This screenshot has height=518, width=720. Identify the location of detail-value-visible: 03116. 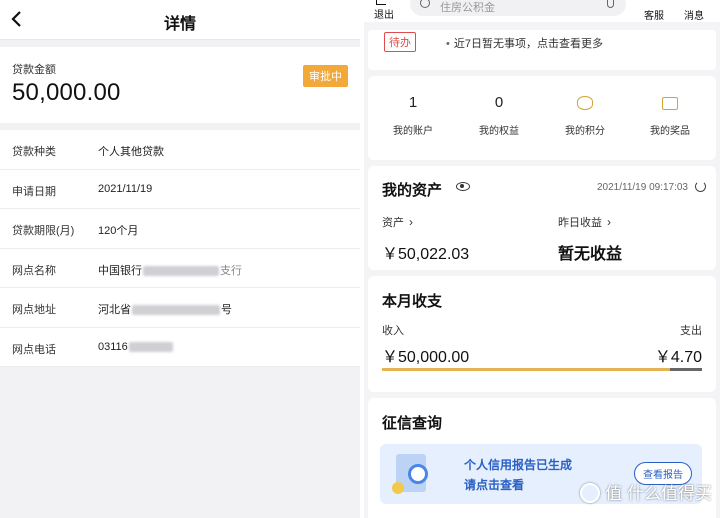
(113, 346).